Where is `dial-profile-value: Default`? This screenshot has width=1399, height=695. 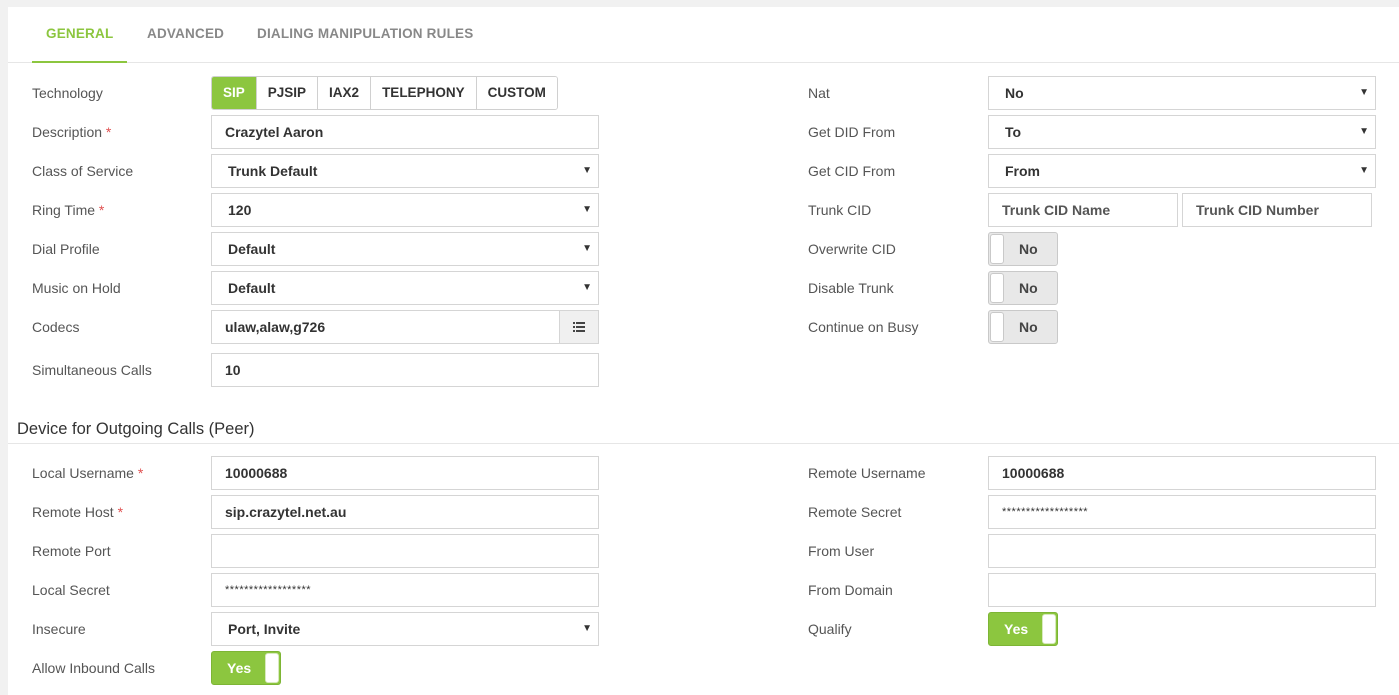
dial-profile-value: Default is located at coordinates (252, 249).